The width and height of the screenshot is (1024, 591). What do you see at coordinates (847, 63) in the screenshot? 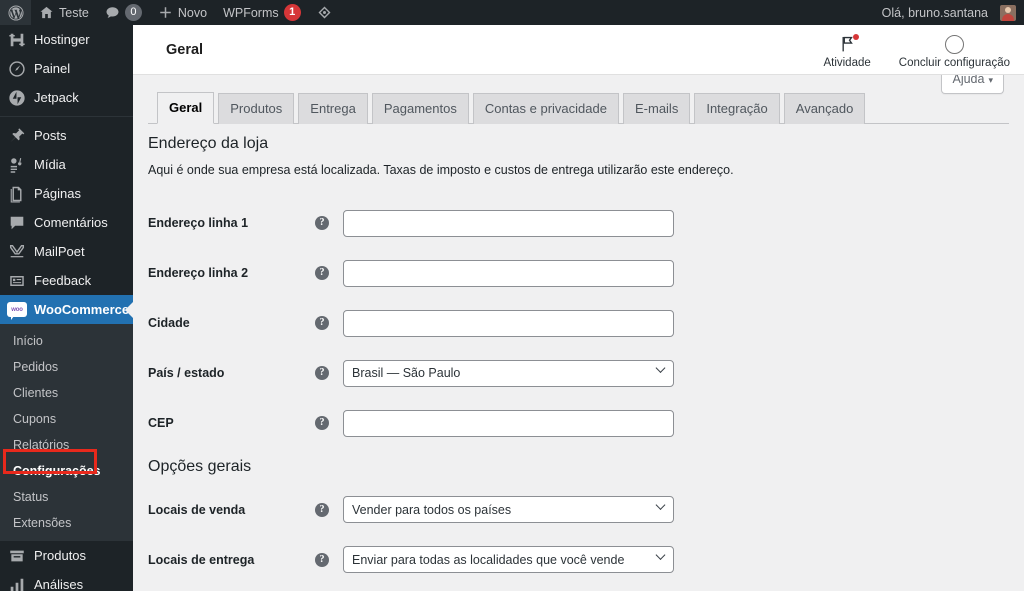
I see `activity-label: Atividade` at bounding box center [847, 63].